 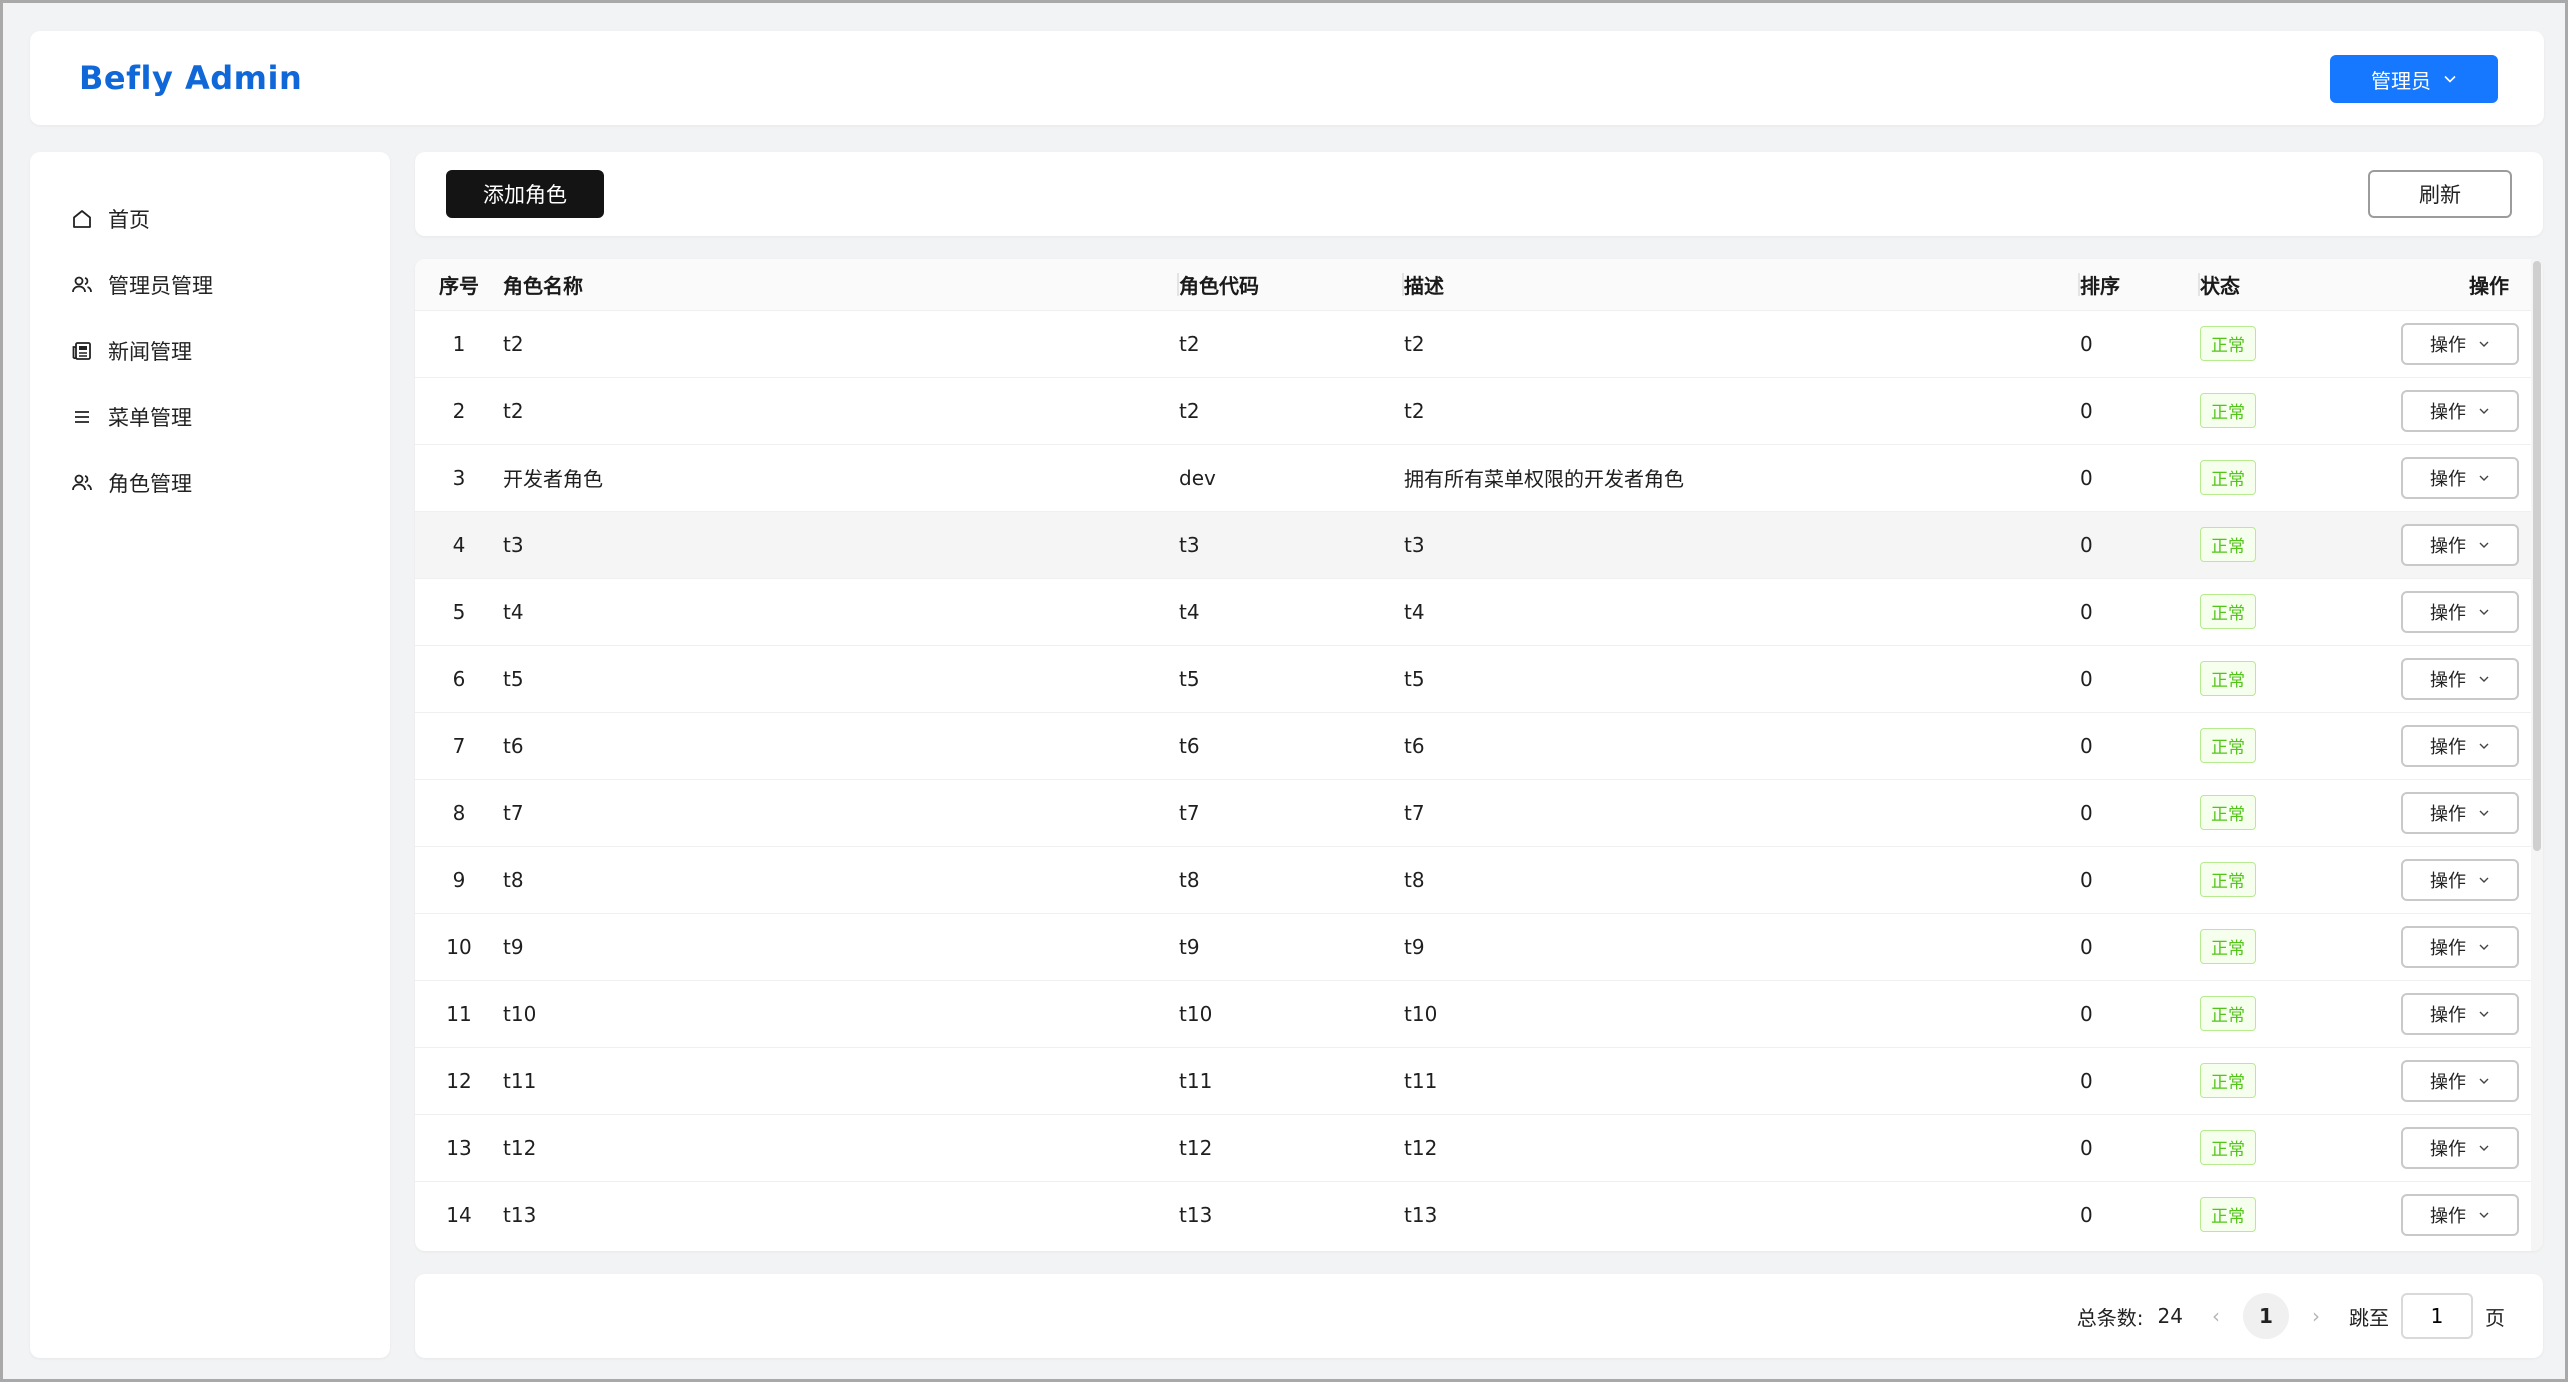 I want to click on cell-role-name: t2, so click(x=513, y=343).